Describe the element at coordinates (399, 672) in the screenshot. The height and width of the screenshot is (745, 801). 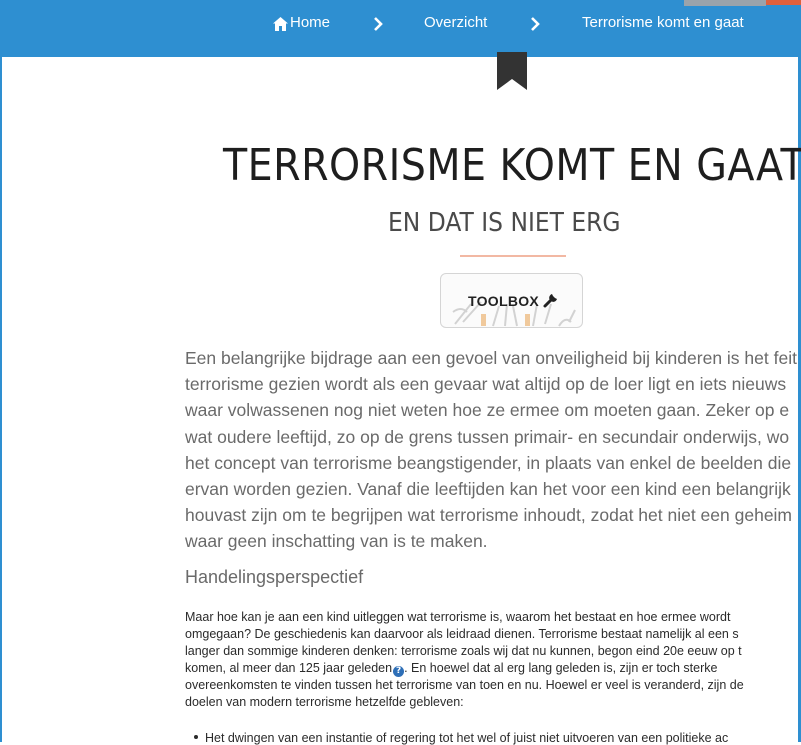
I see `info-icon: ?` at that location.